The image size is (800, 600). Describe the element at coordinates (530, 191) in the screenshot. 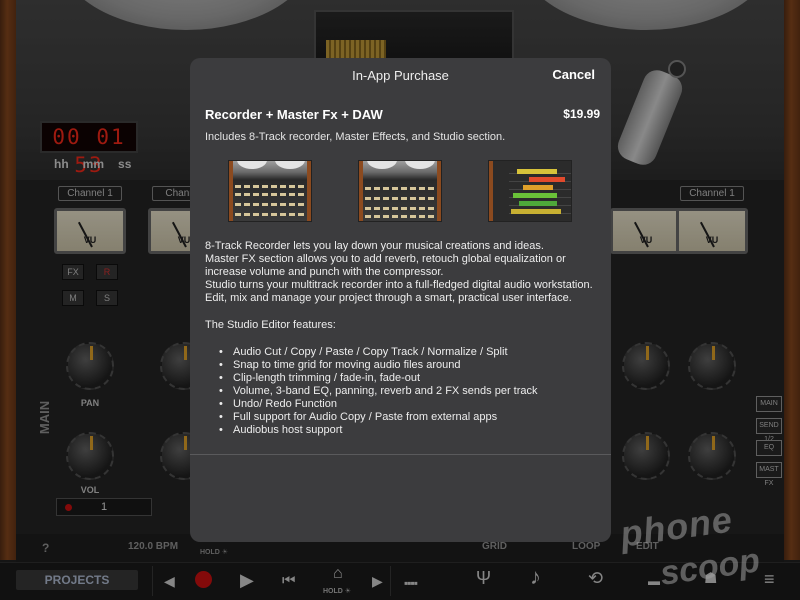

I see `studio-daw-screenshot` at that location.